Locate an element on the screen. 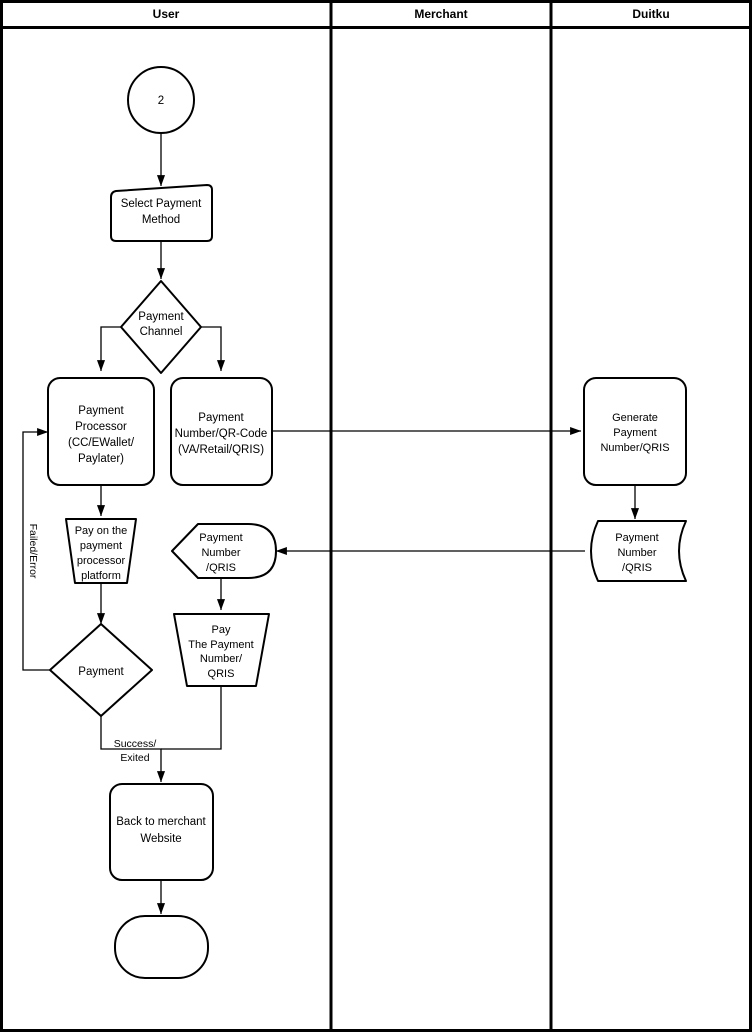 The height and width of the screenshot is (1032, 752). node-start-connector: 2 is located at coordinates (161, 100).